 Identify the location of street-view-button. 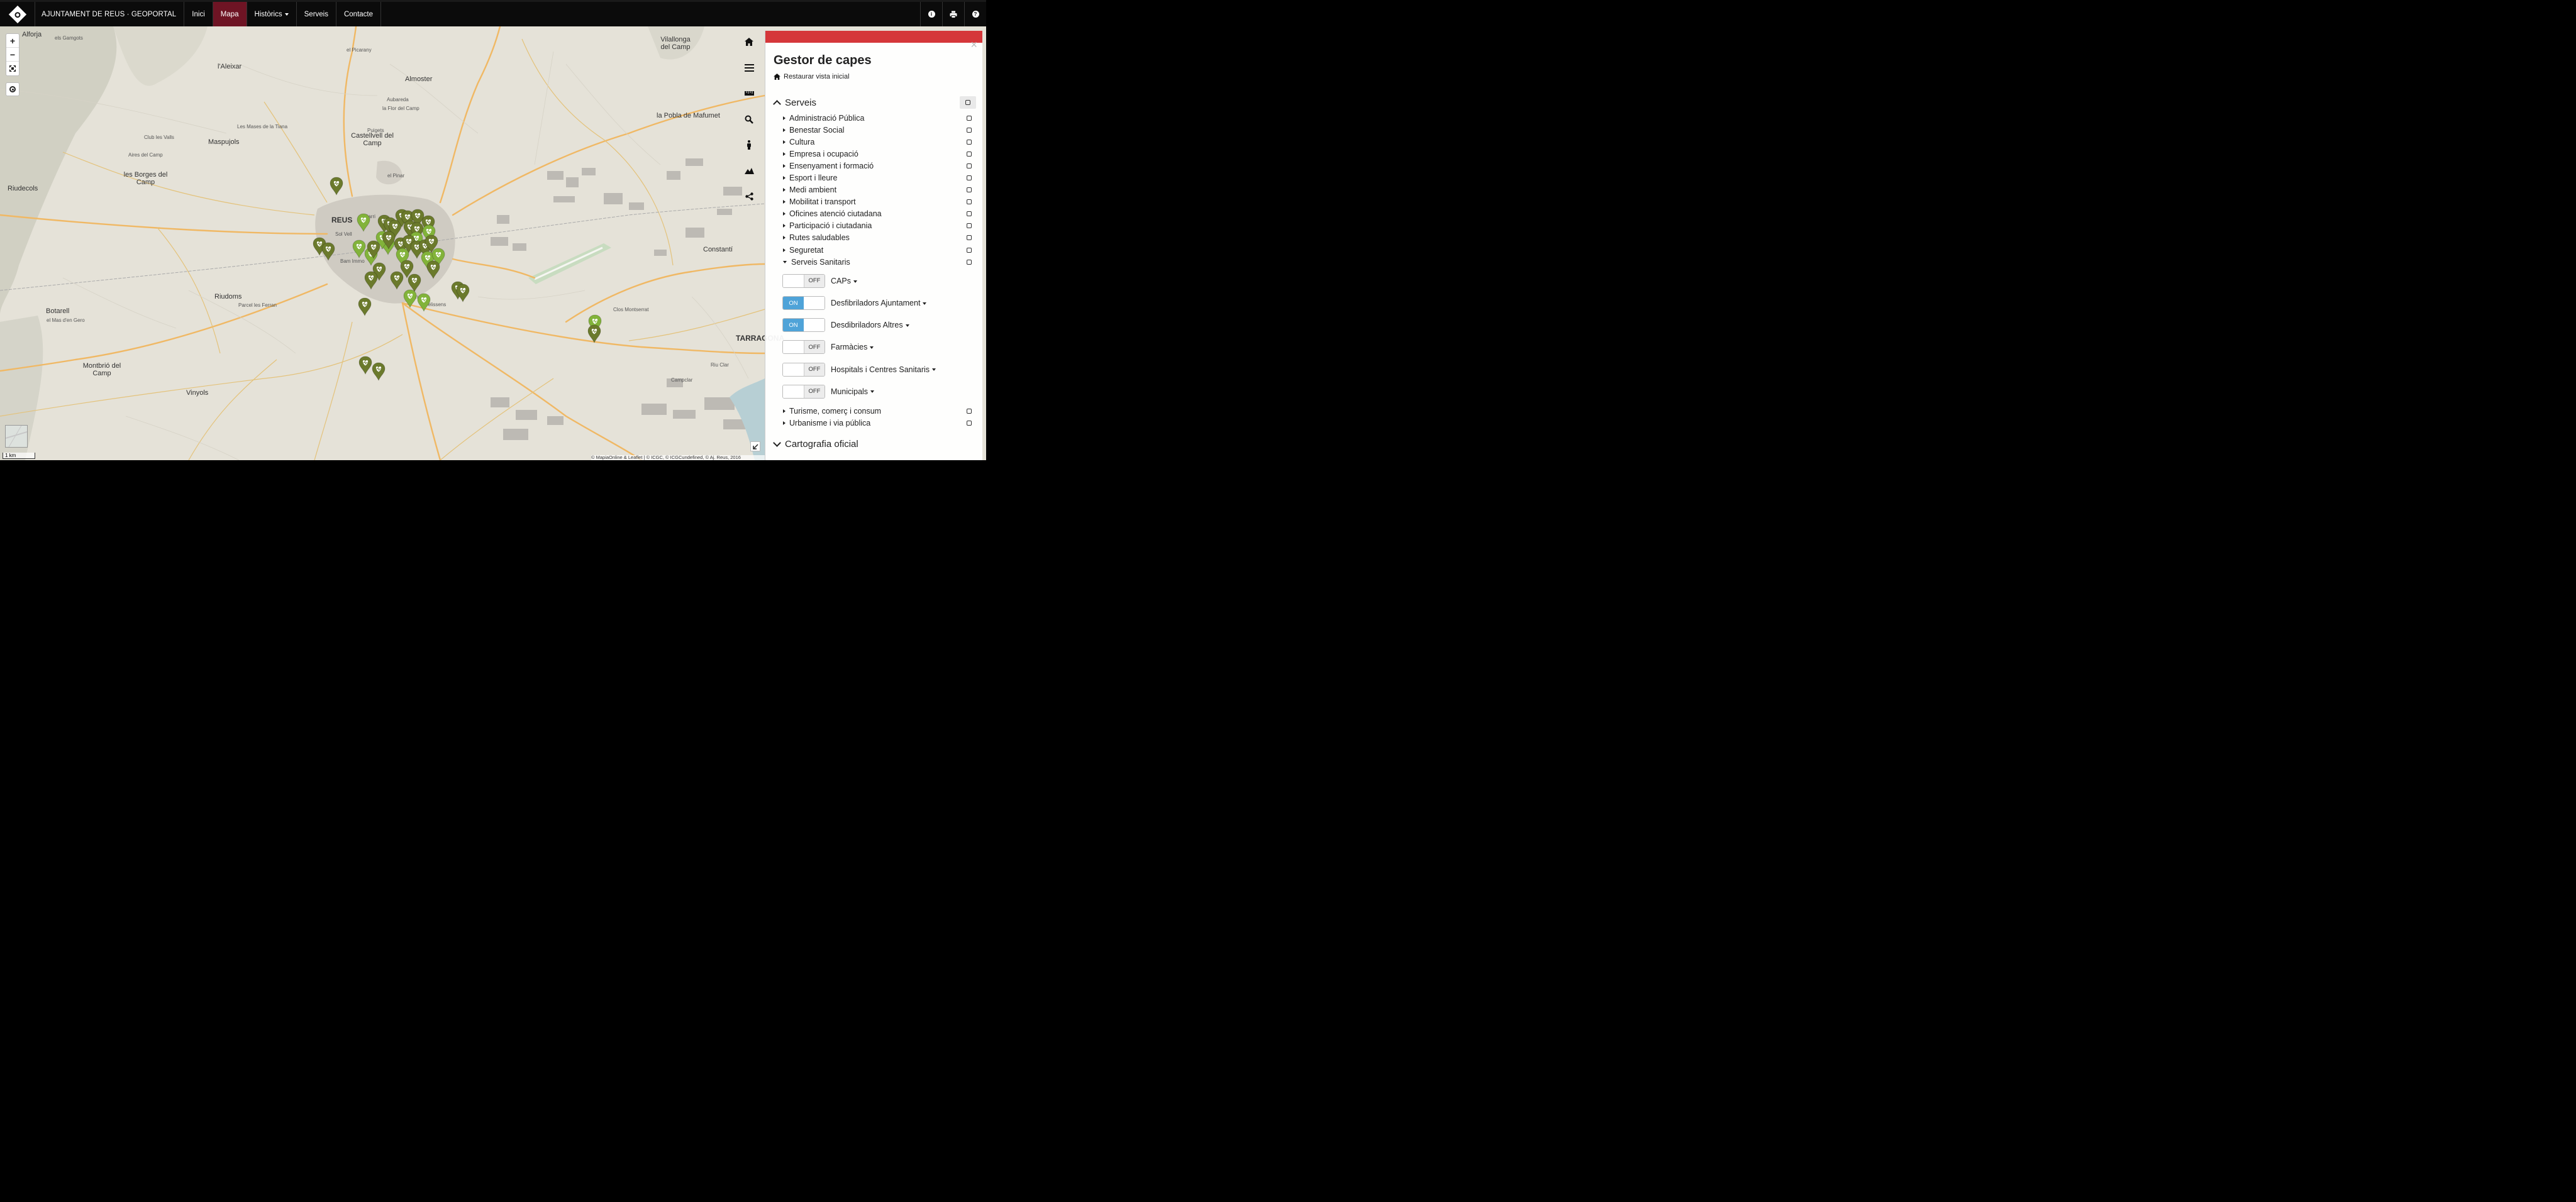
(749, 145).